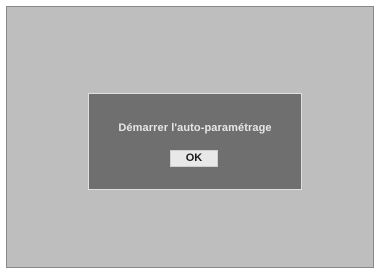 The height and width of the screenshot is (275, 382). What do you see at coordinates (194, 158) in the screenshot?
I see `ok-button: OK` at bounding box center [194, 158].